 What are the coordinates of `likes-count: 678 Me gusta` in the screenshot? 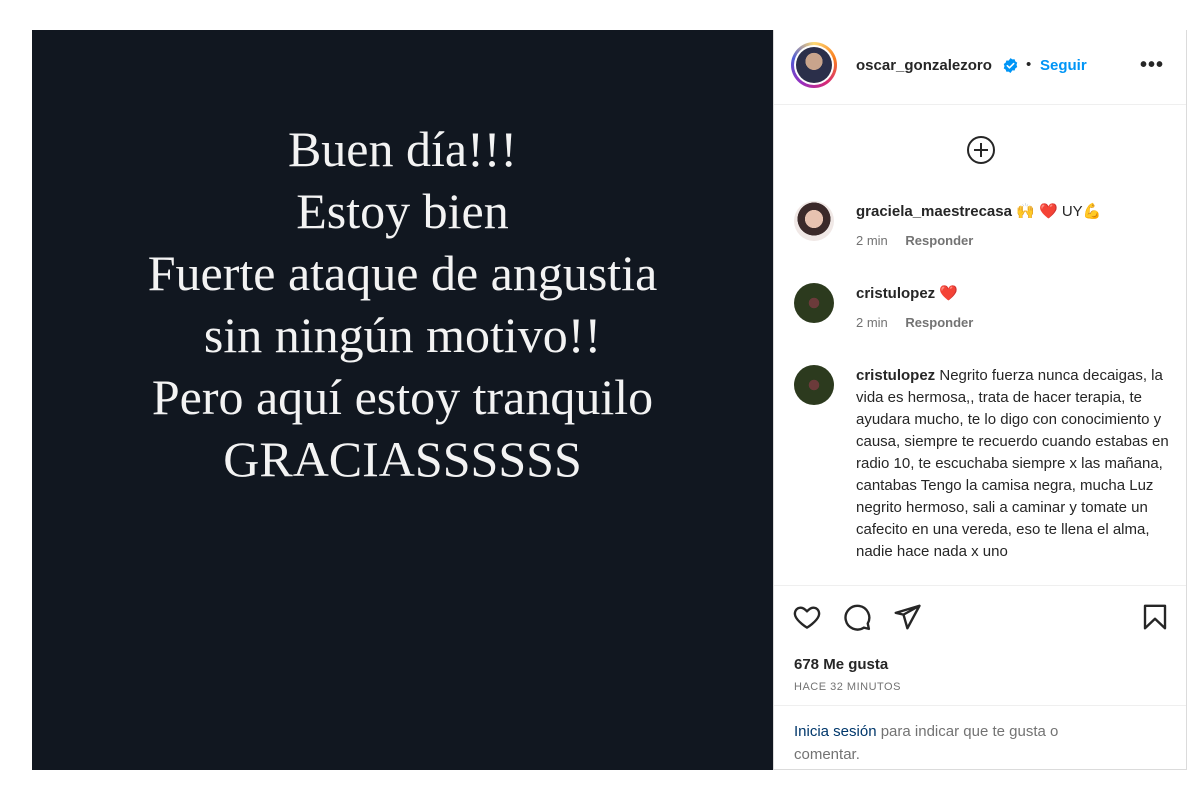 It's located at (841, 664).